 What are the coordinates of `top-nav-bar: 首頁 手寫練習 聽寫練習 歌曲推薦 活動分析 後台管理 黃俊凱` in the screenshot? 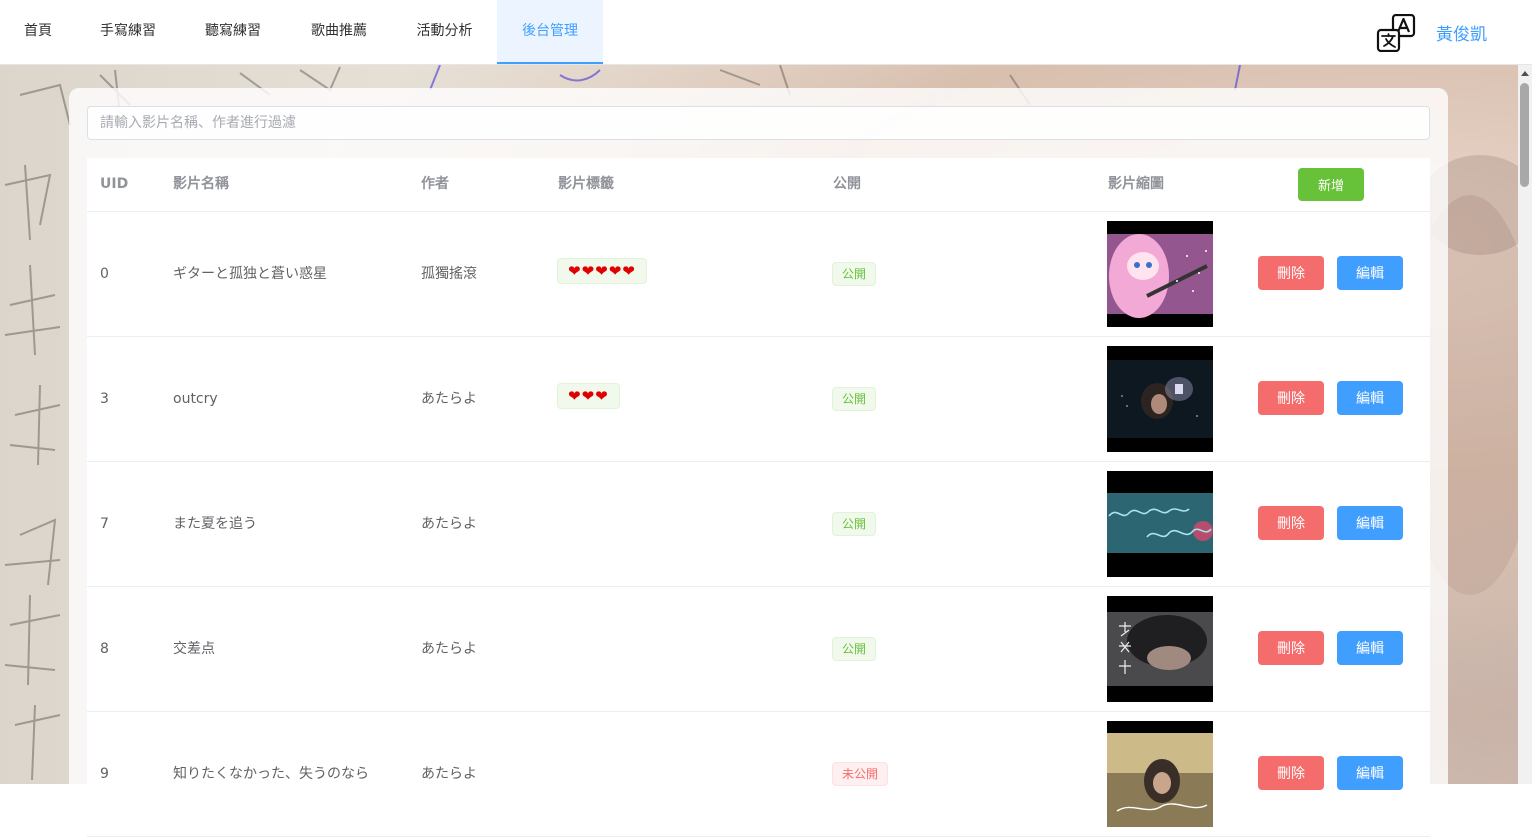 It's located at (766, 32).